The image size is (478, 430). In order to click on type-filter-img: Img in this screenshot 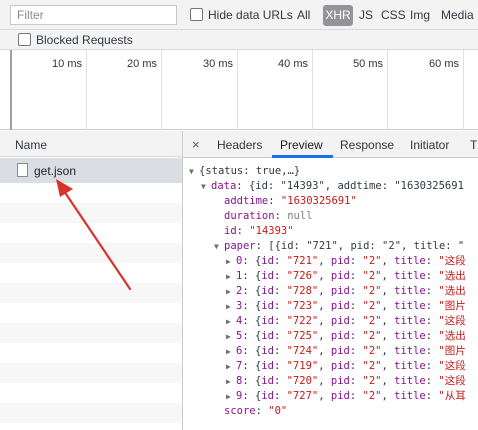, I will do `click(420, 15)`.